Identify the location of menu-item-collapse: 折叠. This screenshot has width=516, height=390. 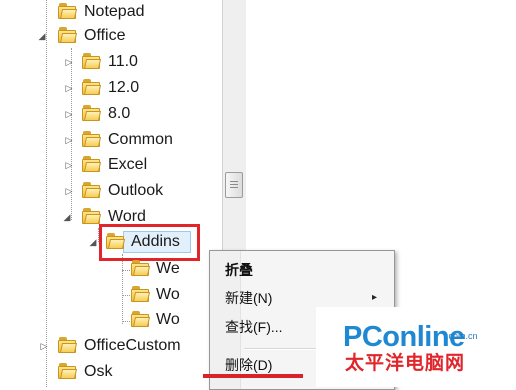
(239, 270).